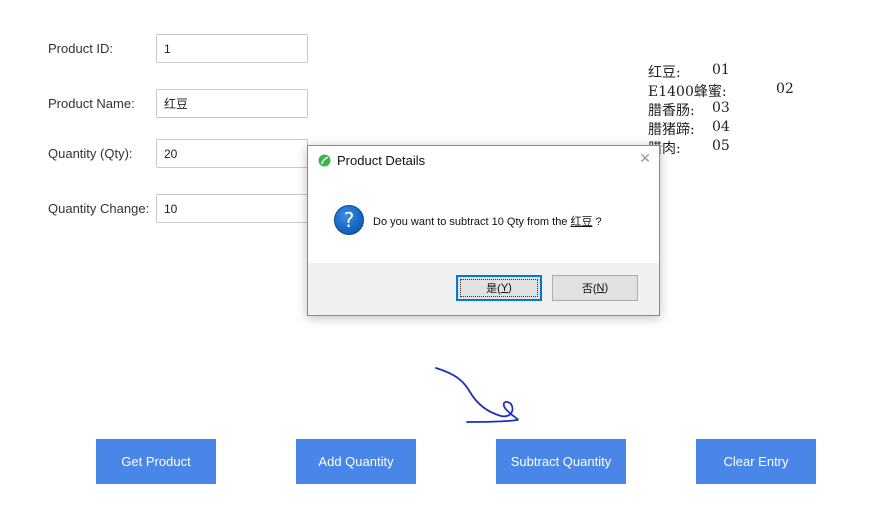  Describe the element at coordinates (671, 111) in the screenshot. I see `product-code-name: 腊香肠:` at that location.